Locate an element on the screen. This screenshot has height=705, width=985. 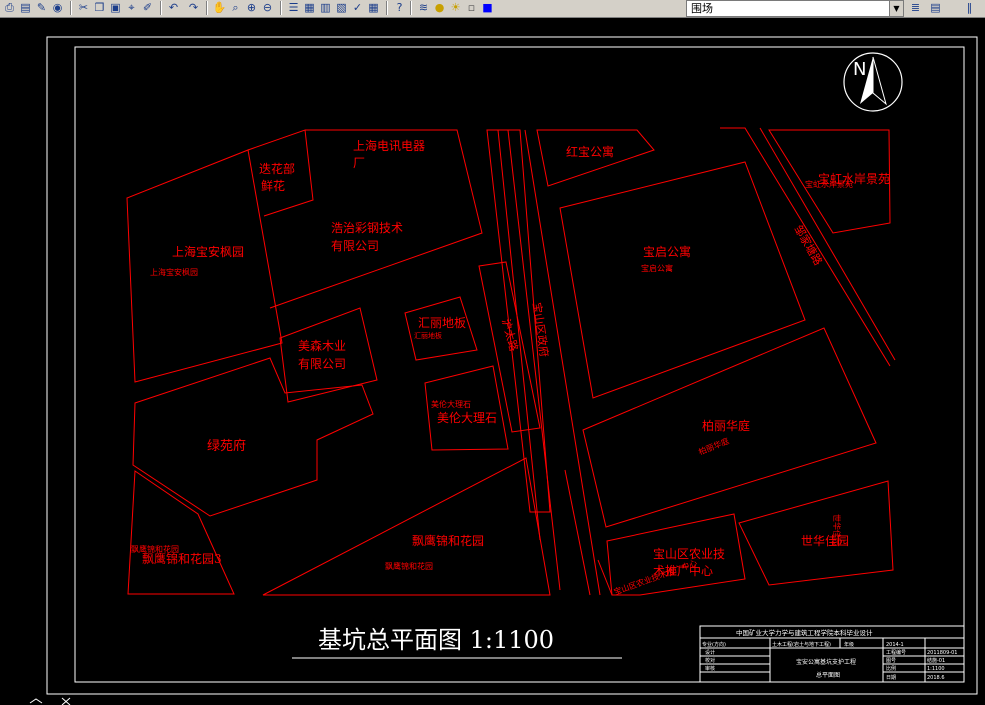
label-p8b: 有限公司 is located at coordinates (322, 364).